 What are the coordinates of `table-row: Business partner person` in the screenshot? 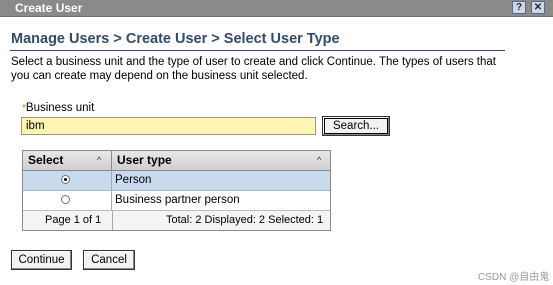 It's located at (176, 201).